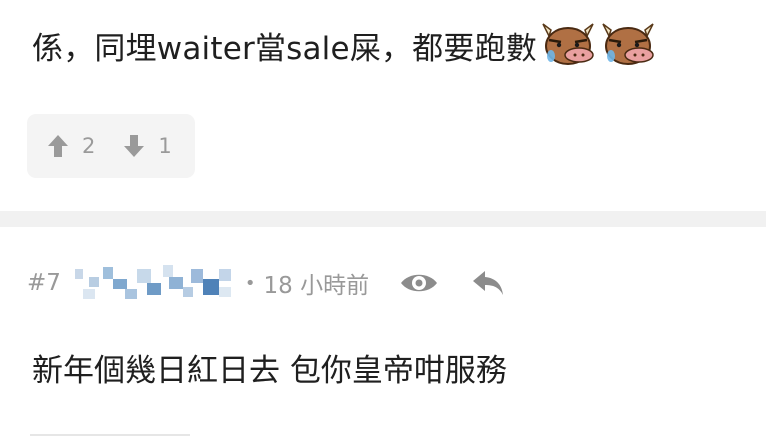 The width and height of the screenshot is (766, 436). Describe the element at coordinates (165, 146) in the screenshot. I see `downvote-count: 1` at that location.